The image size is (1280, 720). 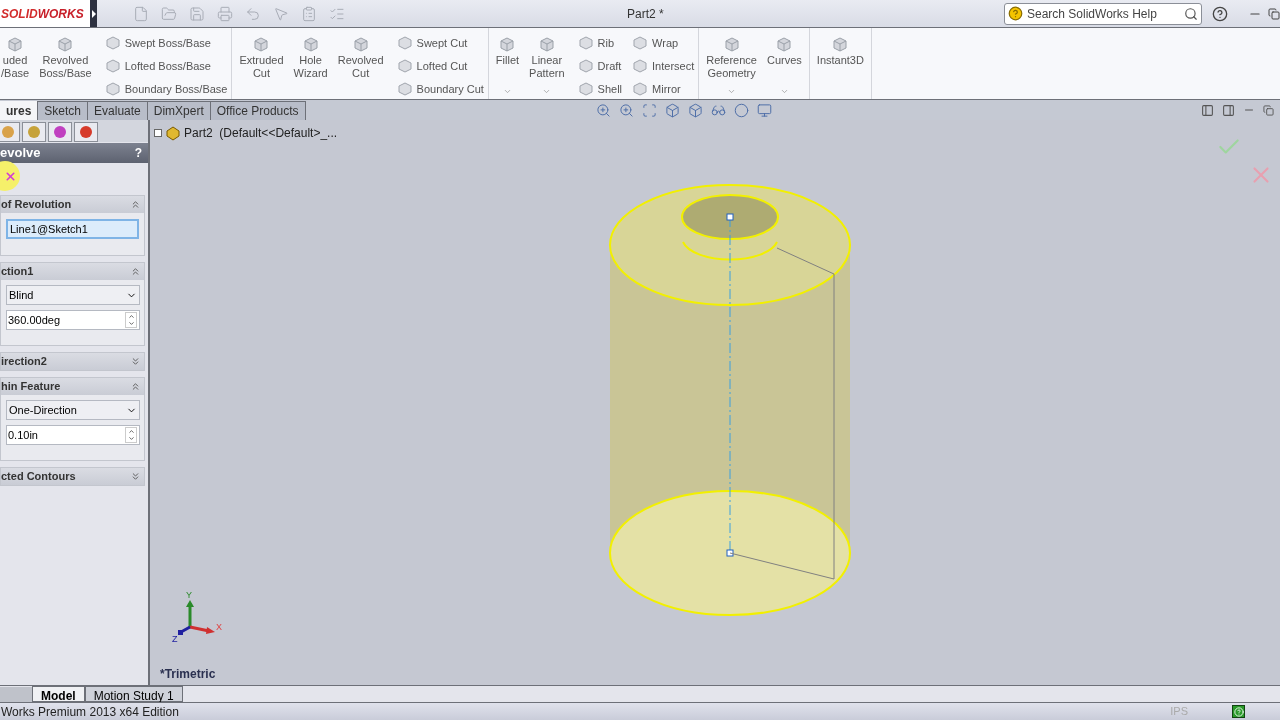 I want to click on section-header: cted Contours, so click(x=72, y=476).